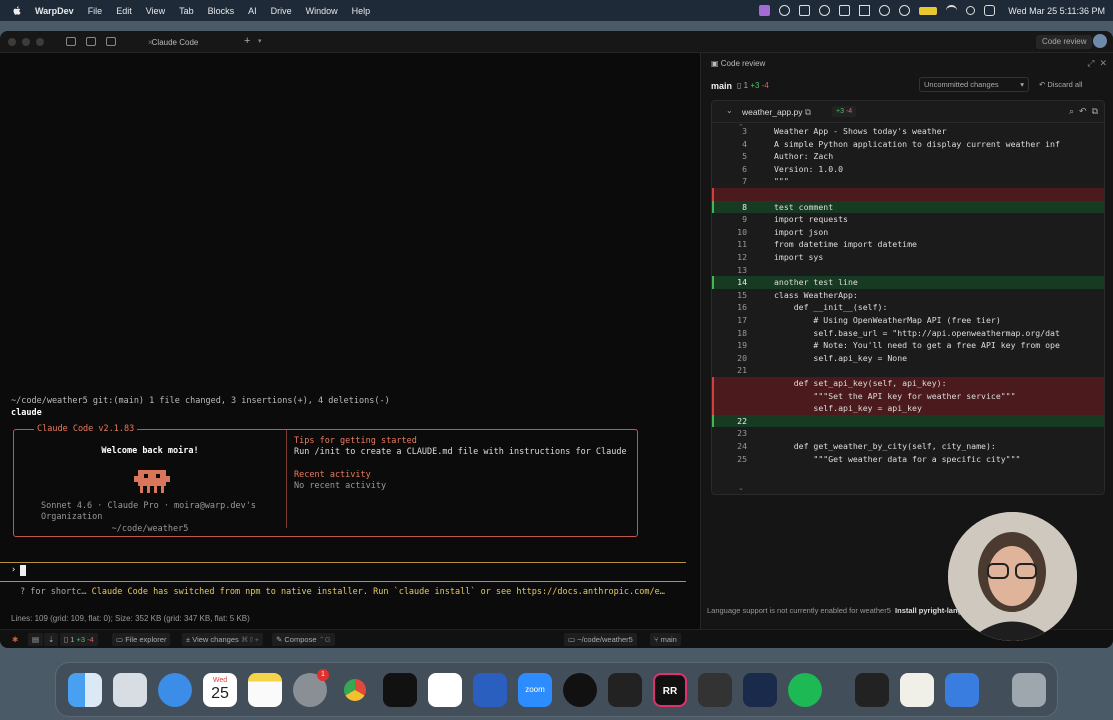  What do you see at coordinates (908, 169) in the screenshot?
I see `code-line: 6 Version: 1.0.0` at bounding box center [908, 169].